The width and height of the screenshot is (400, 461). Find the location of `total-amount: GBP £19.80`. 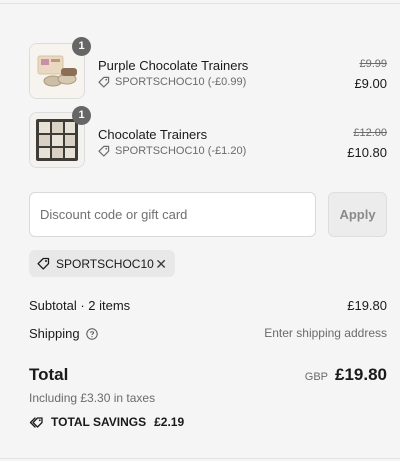

total-amount: GBP £19.80 is located at coordinates (346, 375).